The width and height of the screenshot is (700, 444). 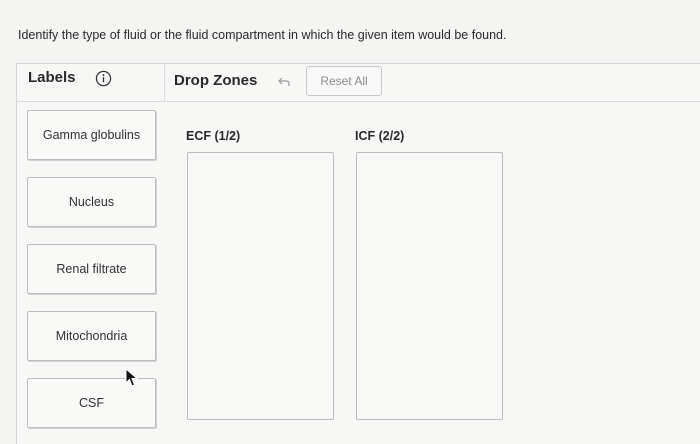 I want to click on mouse-pointer-icon, so click(x=132, y=377).